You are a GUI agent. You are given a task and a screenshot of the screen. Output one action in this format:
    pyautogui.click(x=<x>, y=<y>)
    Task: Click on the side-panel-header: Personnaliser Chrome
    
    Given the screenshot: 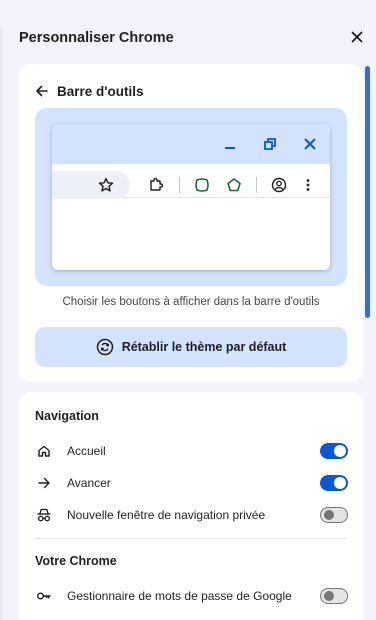 What is the action you would take?
    pyautogui.click(x=188, y=29)
    